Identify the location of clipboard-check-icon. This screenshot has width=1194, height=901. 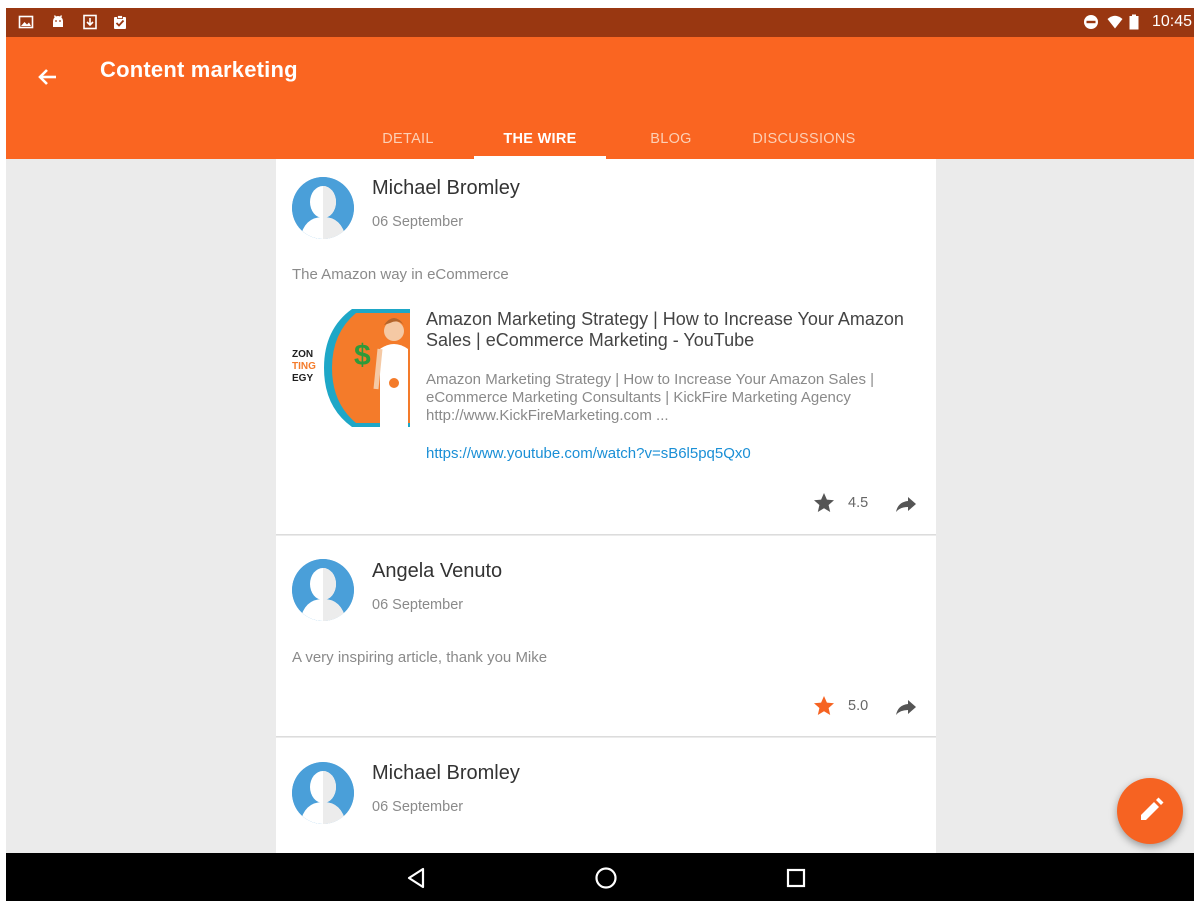
(120, 22).